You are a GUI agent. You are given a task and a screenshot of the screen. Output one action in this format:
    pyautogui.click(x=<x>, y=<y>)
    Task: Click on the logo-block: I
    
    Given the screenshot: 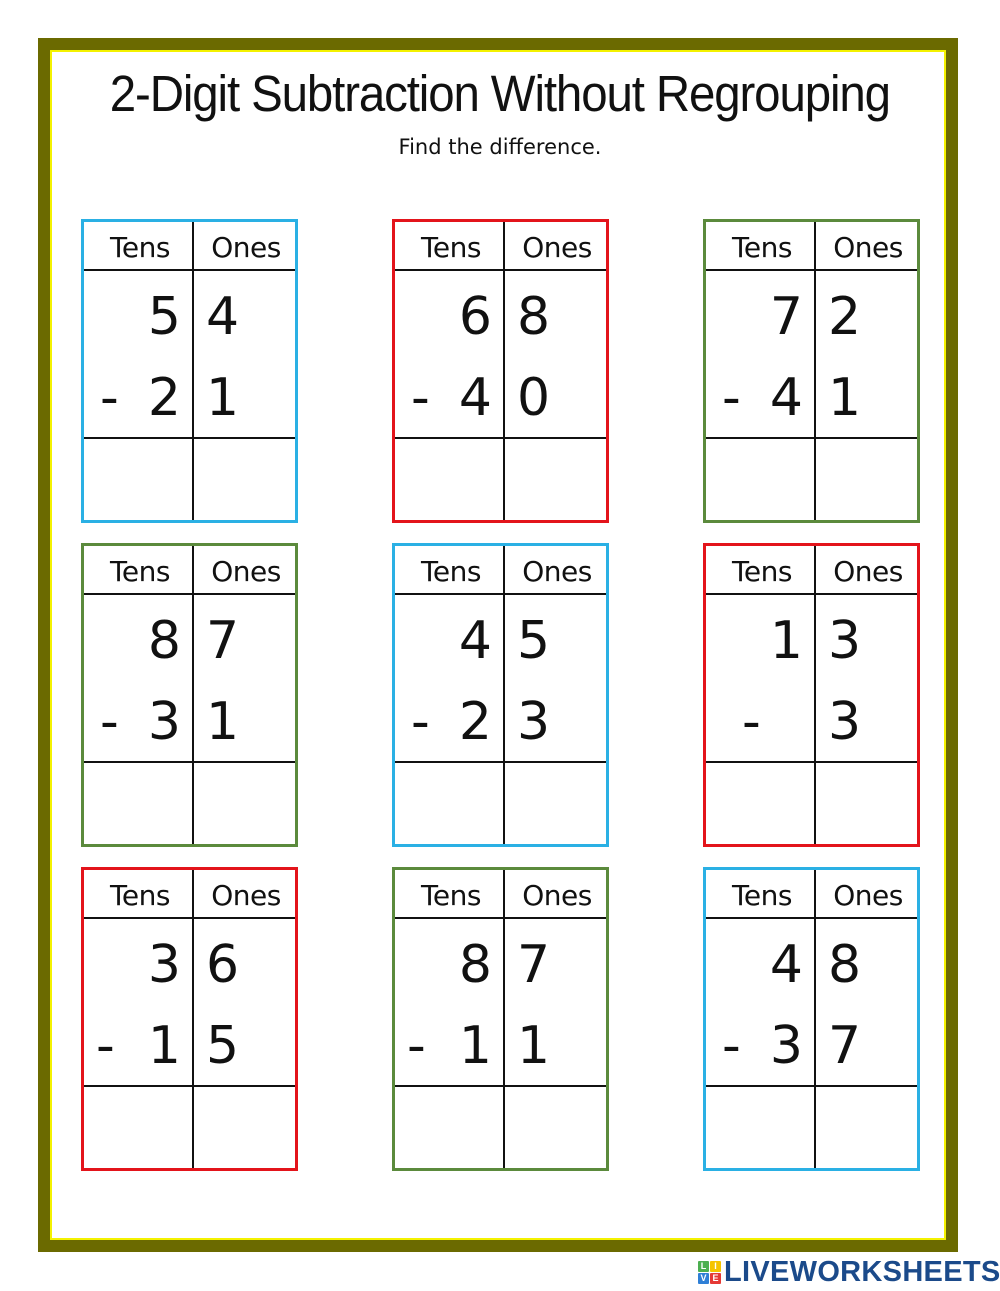 What is the action you would take?
    pyautogui.click(x=715, y=1266)
    